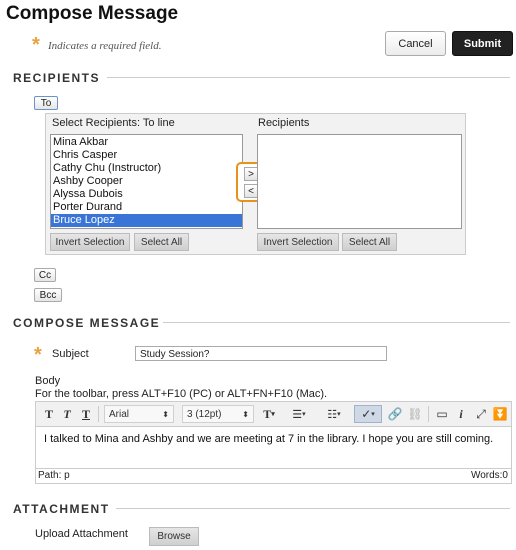 Image resolution: width=516 pixels, height=550 pixels. Describe the element at coordinates (368, 414) in the screenshot. I see `spellcheck-icon: ✓ ▾` at that location.